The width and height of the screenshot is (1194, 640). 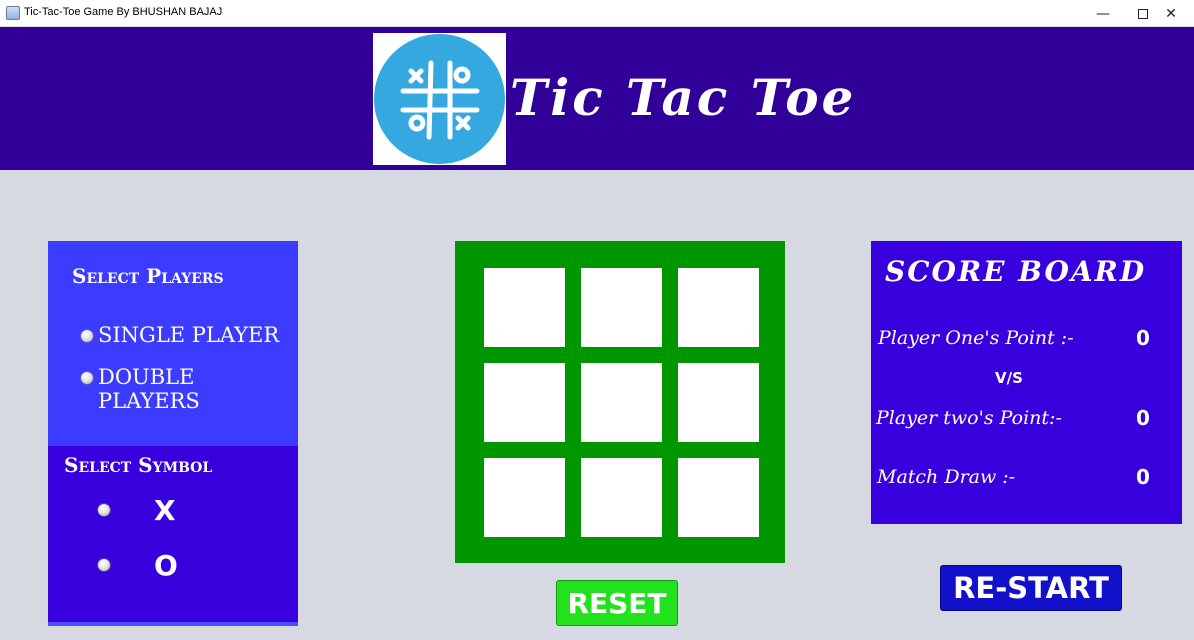 What do you see at coordinates (969, 418) in the screenshot?
I see `player-two-points-label: Player two's Point:-` at bounding box center [969, 418].